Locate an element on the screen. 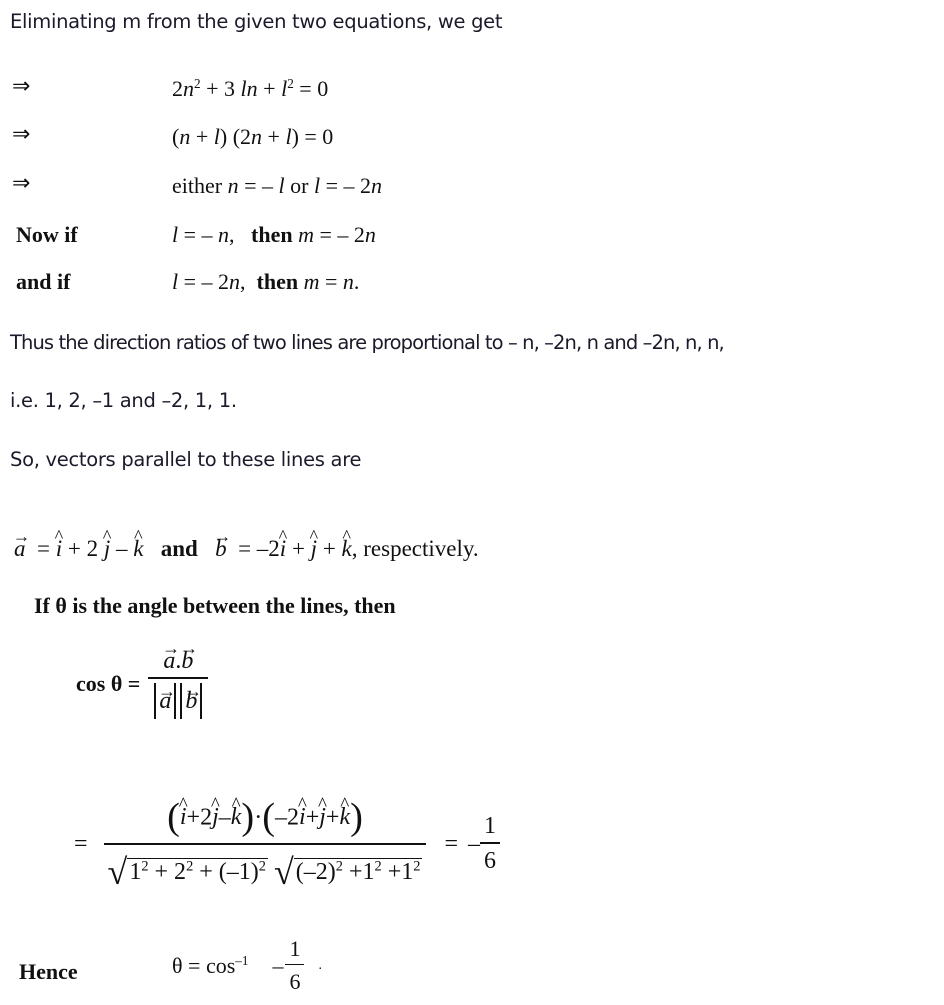 The width and height of the screenshot is (944, 1005). cos-formula: cos θ = a.b ab is located at coordinates (142, 683).